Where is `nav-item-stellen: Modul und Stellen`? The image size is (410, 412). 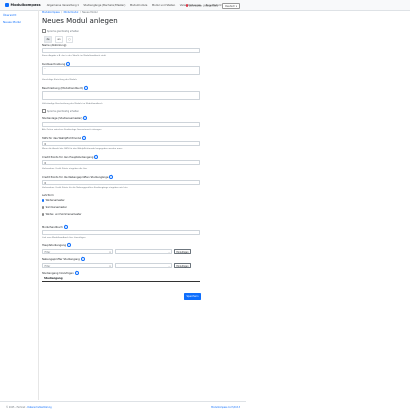
nav-item-stellen: Modul und Stellen is located at coordinates (163, 5).